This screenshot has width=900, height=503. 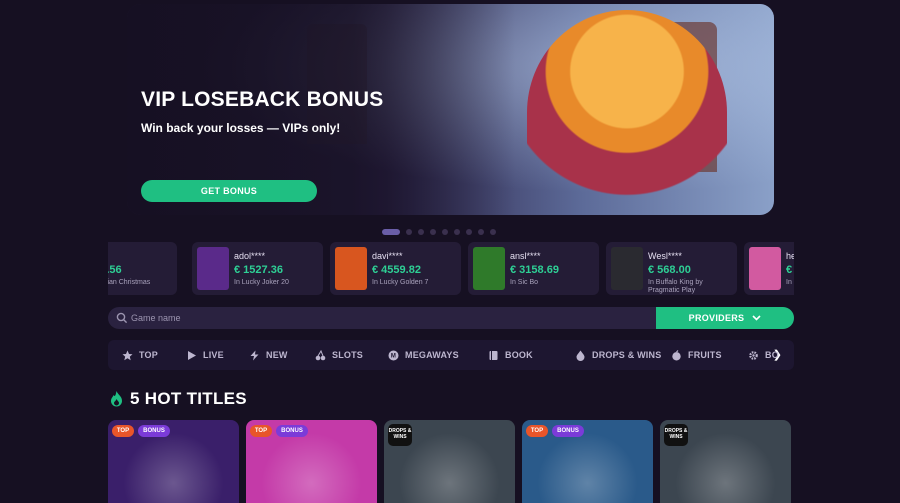 What do you see at coordinates (705, 355) in the screenshot?
I see `category-label: FRUITS` at bounding box center [705, 355].